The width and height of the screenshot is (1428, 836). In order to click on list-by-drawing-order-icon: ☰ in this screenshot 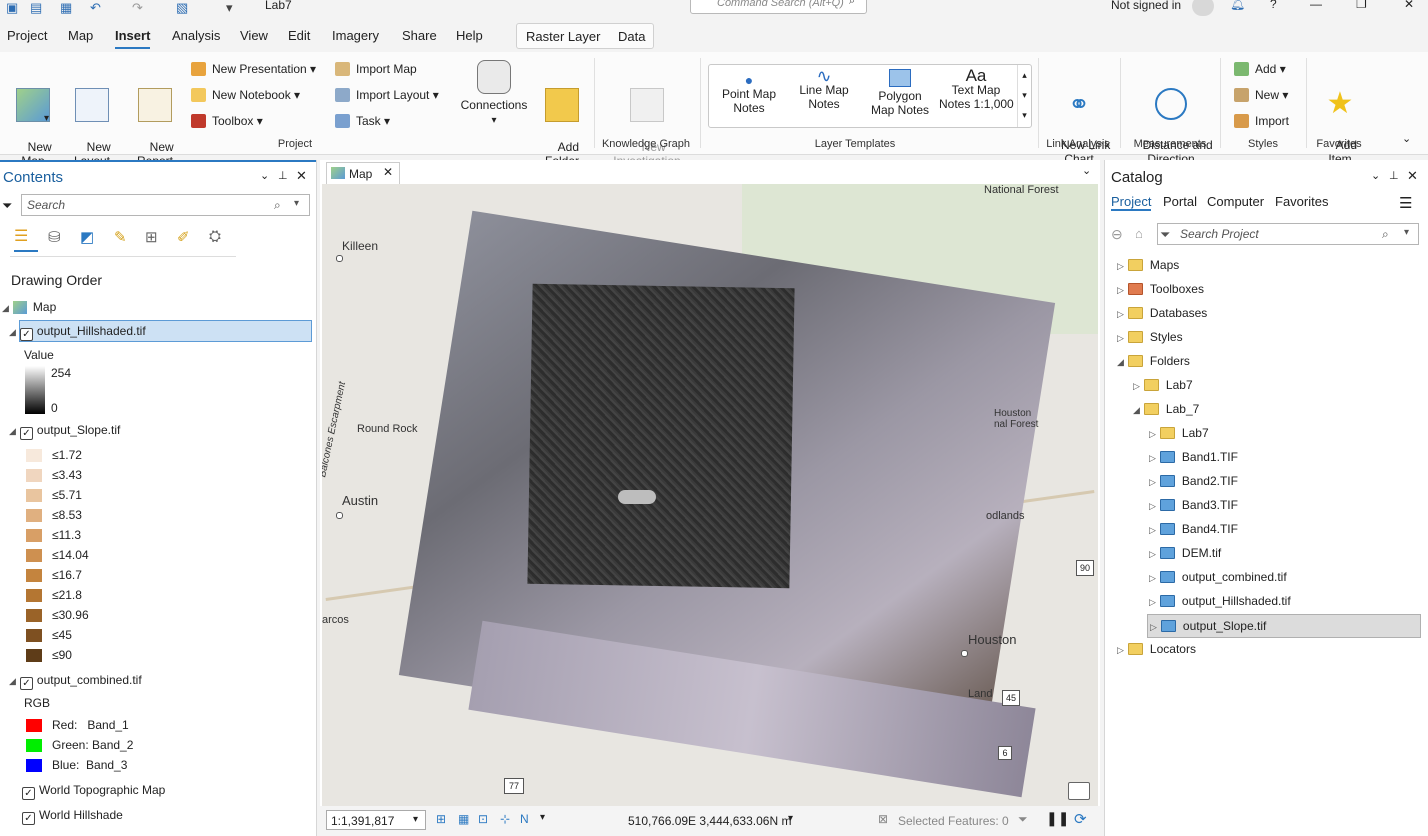, I will do `click(26, 239)`.